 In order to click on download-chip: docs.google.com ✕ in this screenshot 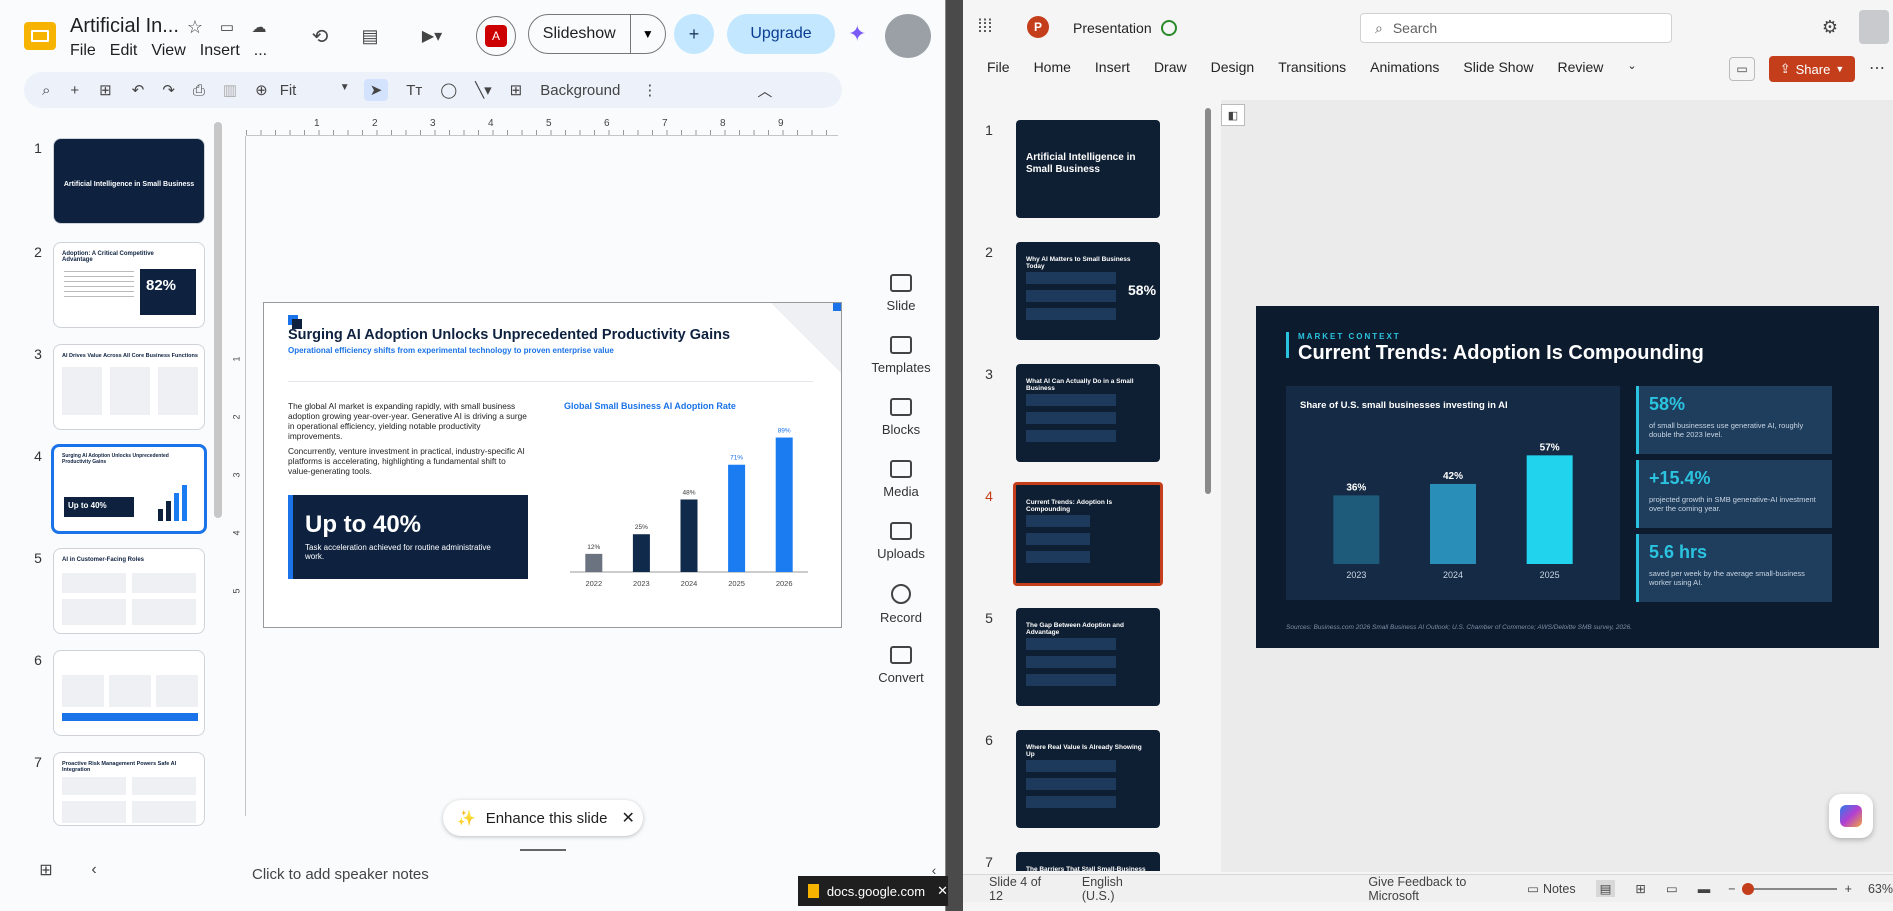, I will do `click(873, 891)`.